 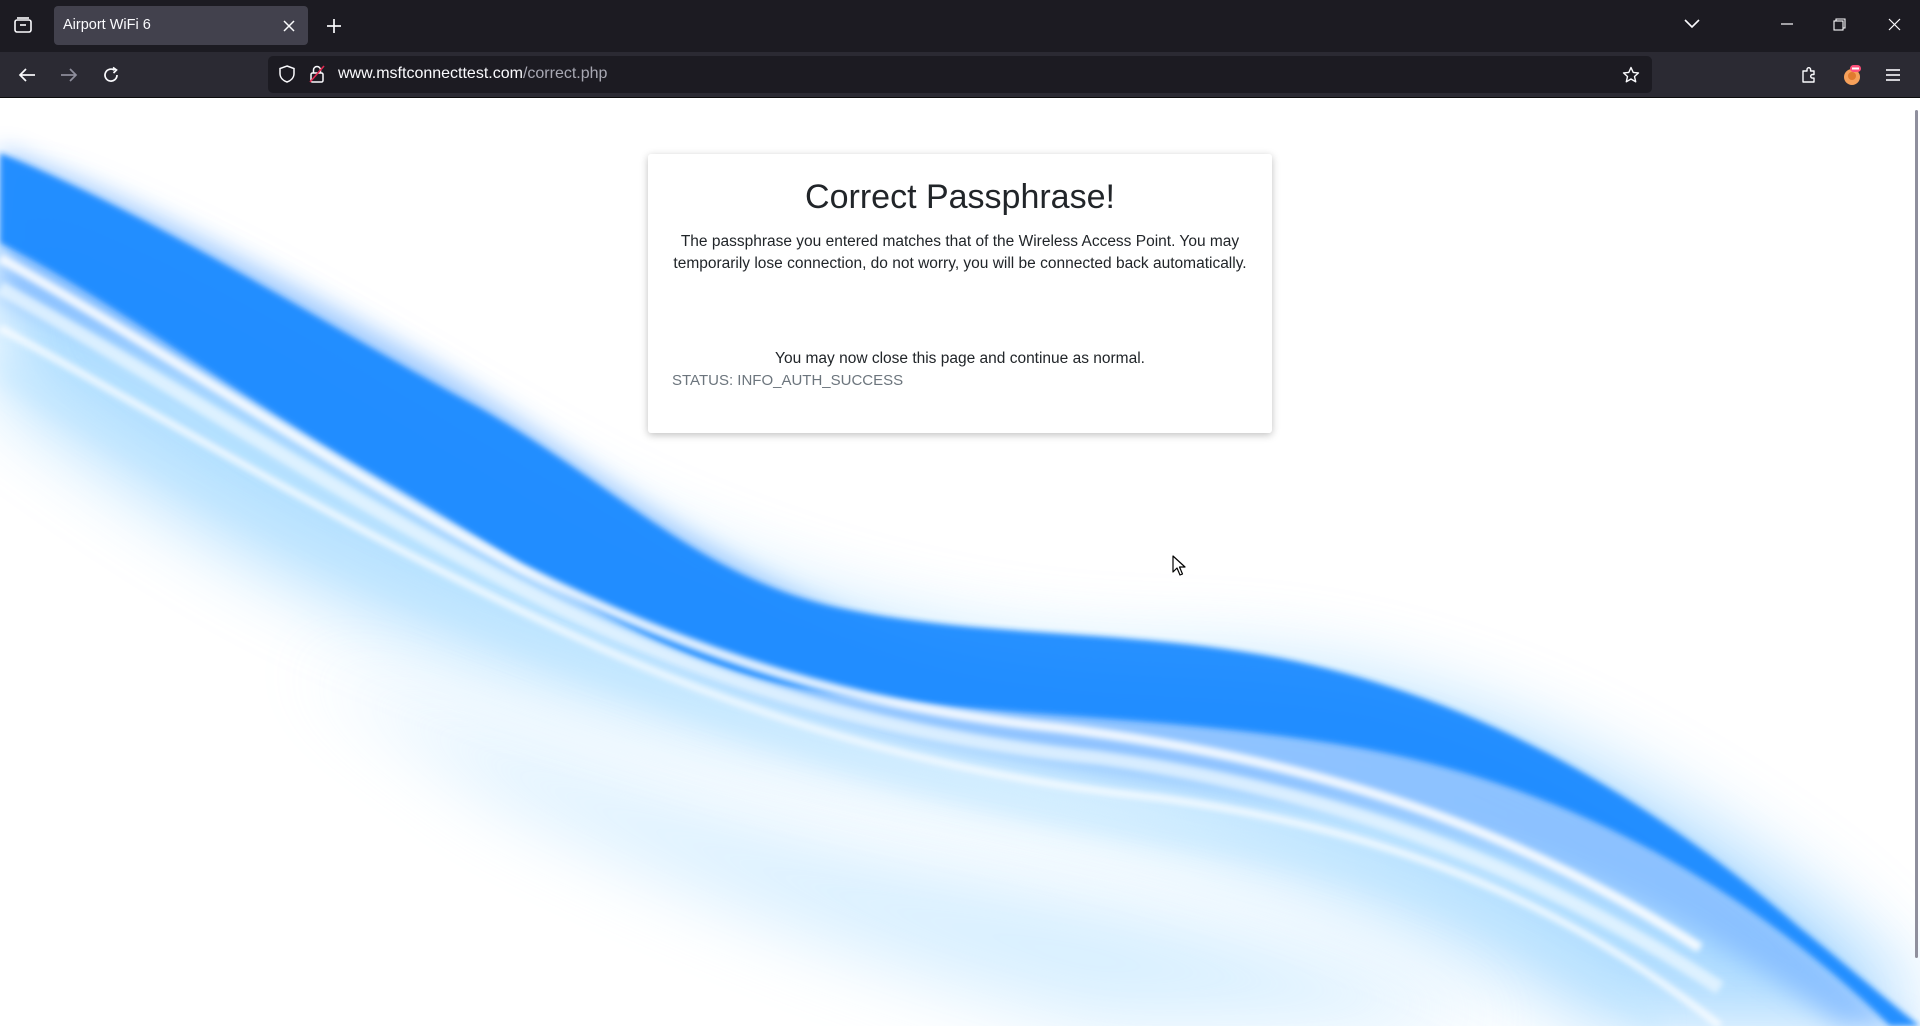 I want to click on avatar-icon, so click(x=1852, y=75).